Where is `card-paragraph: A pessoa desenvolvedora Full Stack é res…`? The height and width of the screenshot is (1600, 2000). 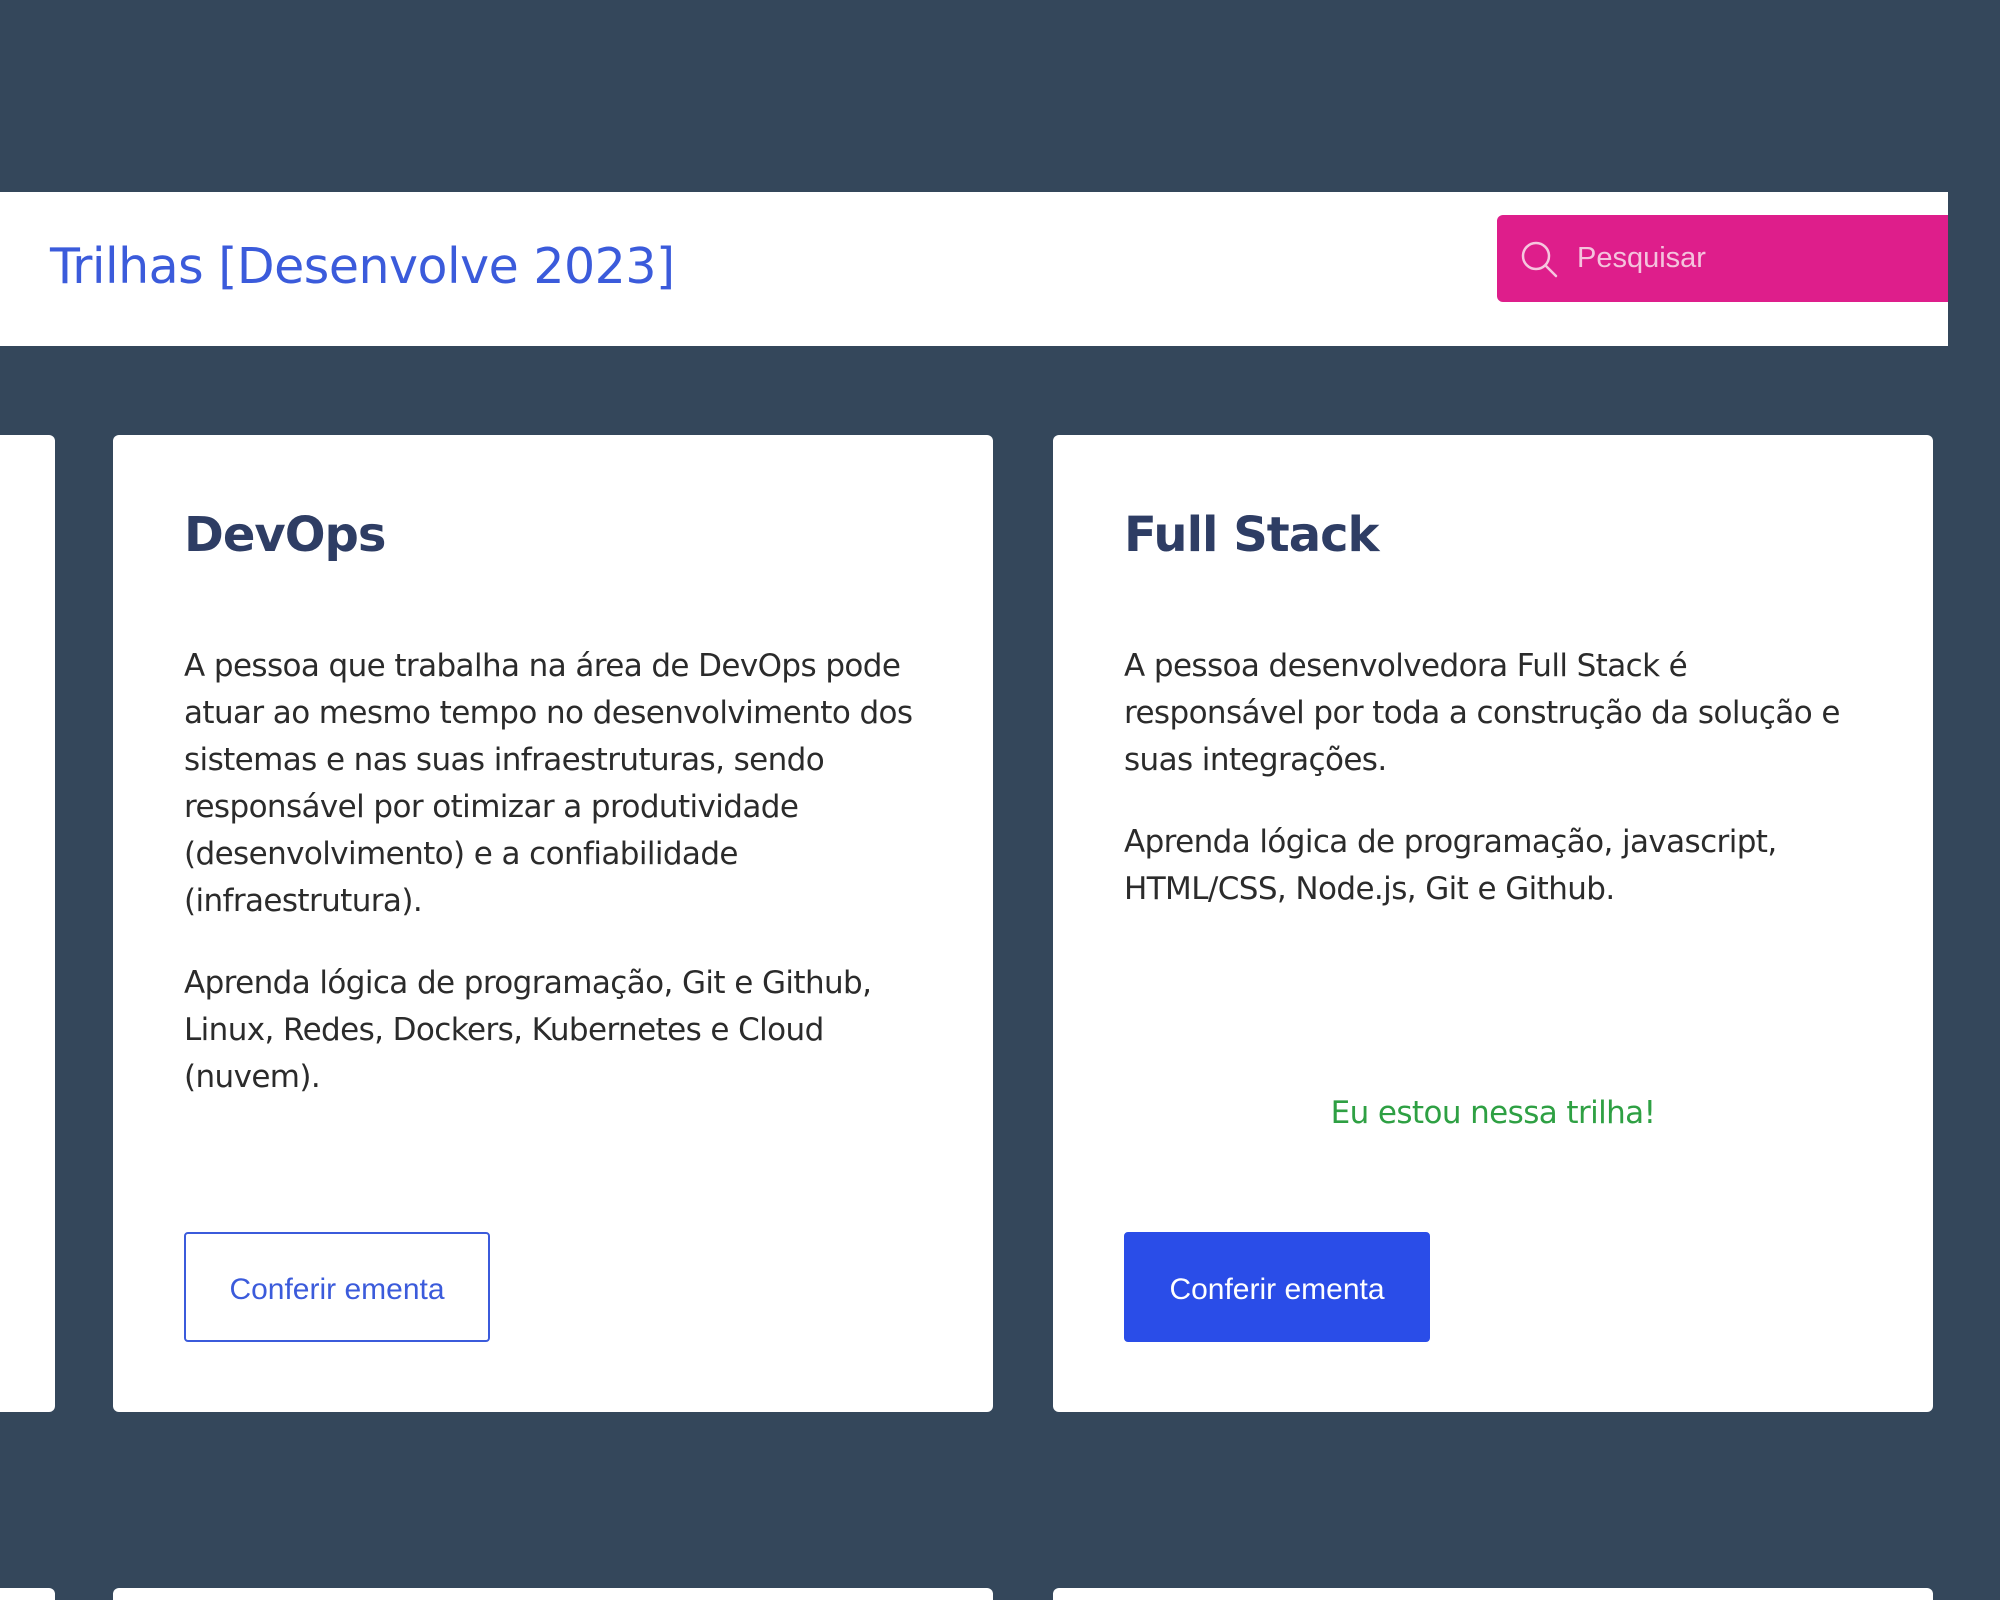 card-paragraph: A pessoa desenvolvedora Full Stack é res… is located at coordinates (1482, 713).